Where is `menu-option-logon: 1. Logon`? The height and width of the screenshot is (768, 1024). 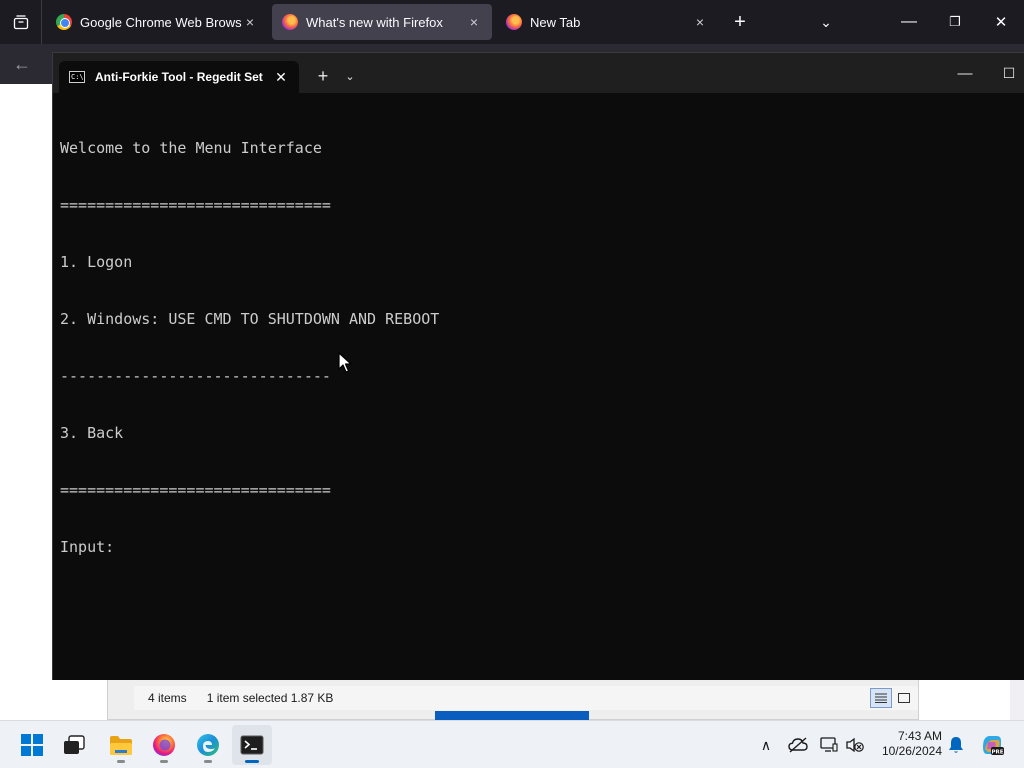 menu-option-logon: 1. Logon is located at coordinates (96, 262).